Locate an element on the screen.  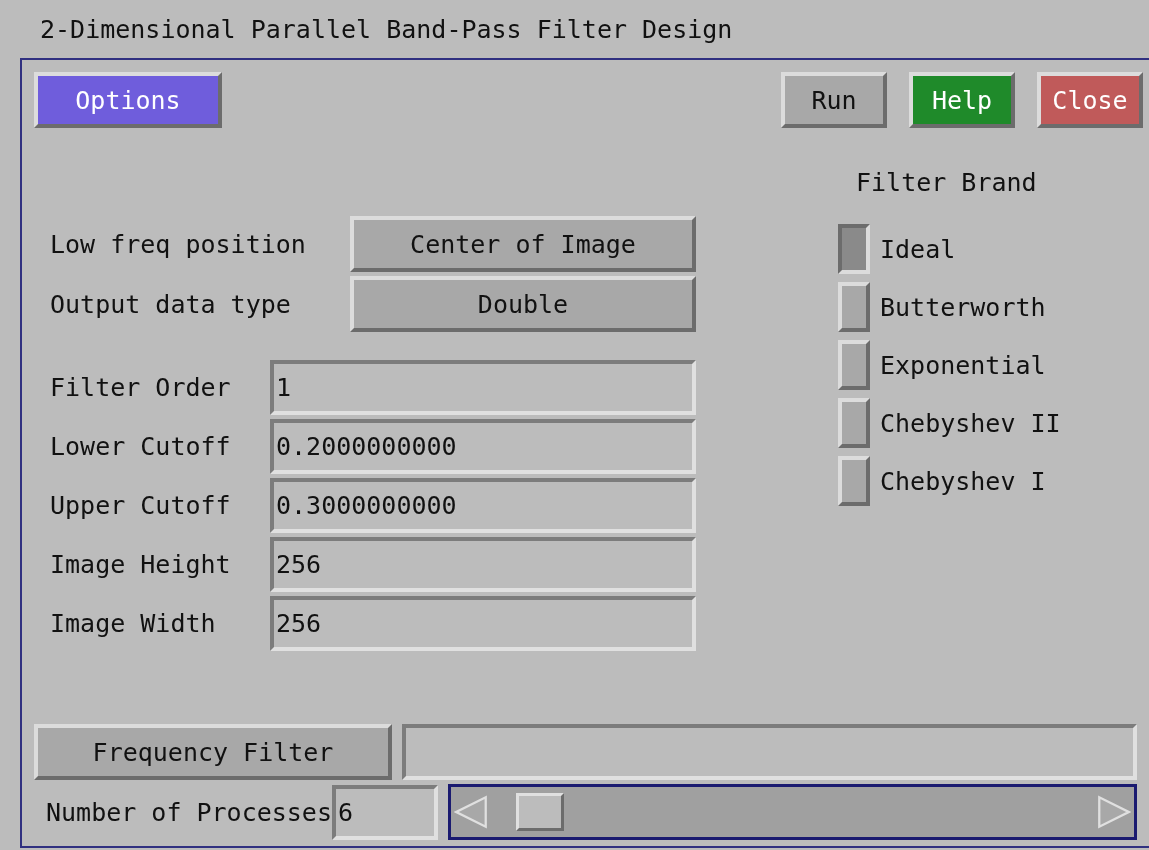
run-button: Run is located at coordinates (834, 100).